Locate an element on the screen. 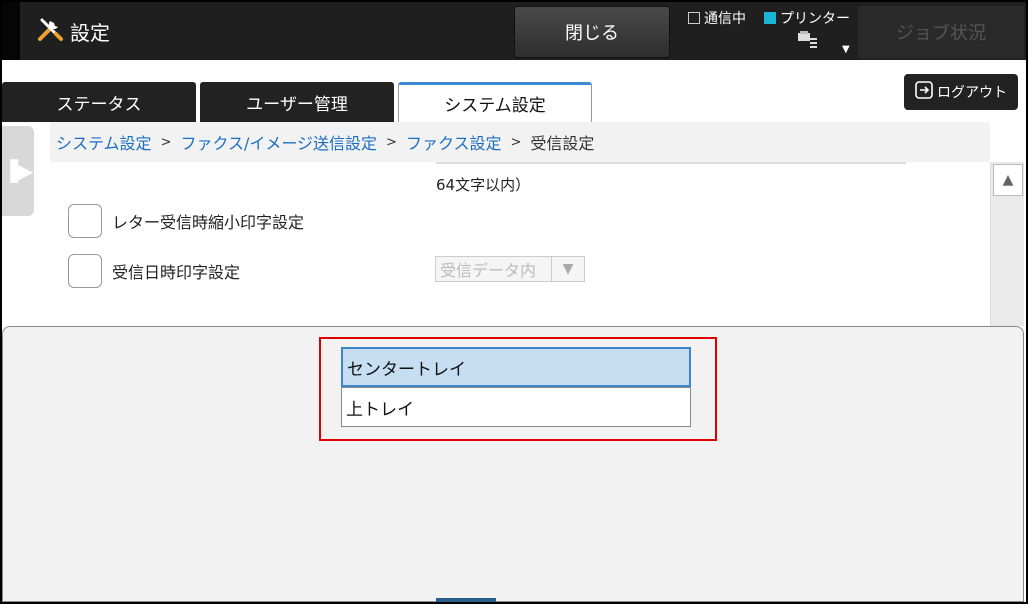  tab-user-management: ユーザー管理 is located at coordinates (297, 102).